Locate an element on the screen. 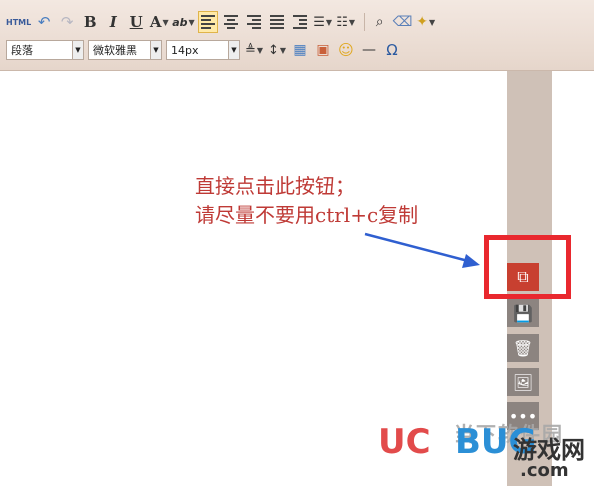 This screenshot has height=486, width=594. watermark-uc: UC is located at coordinates (404, 442).